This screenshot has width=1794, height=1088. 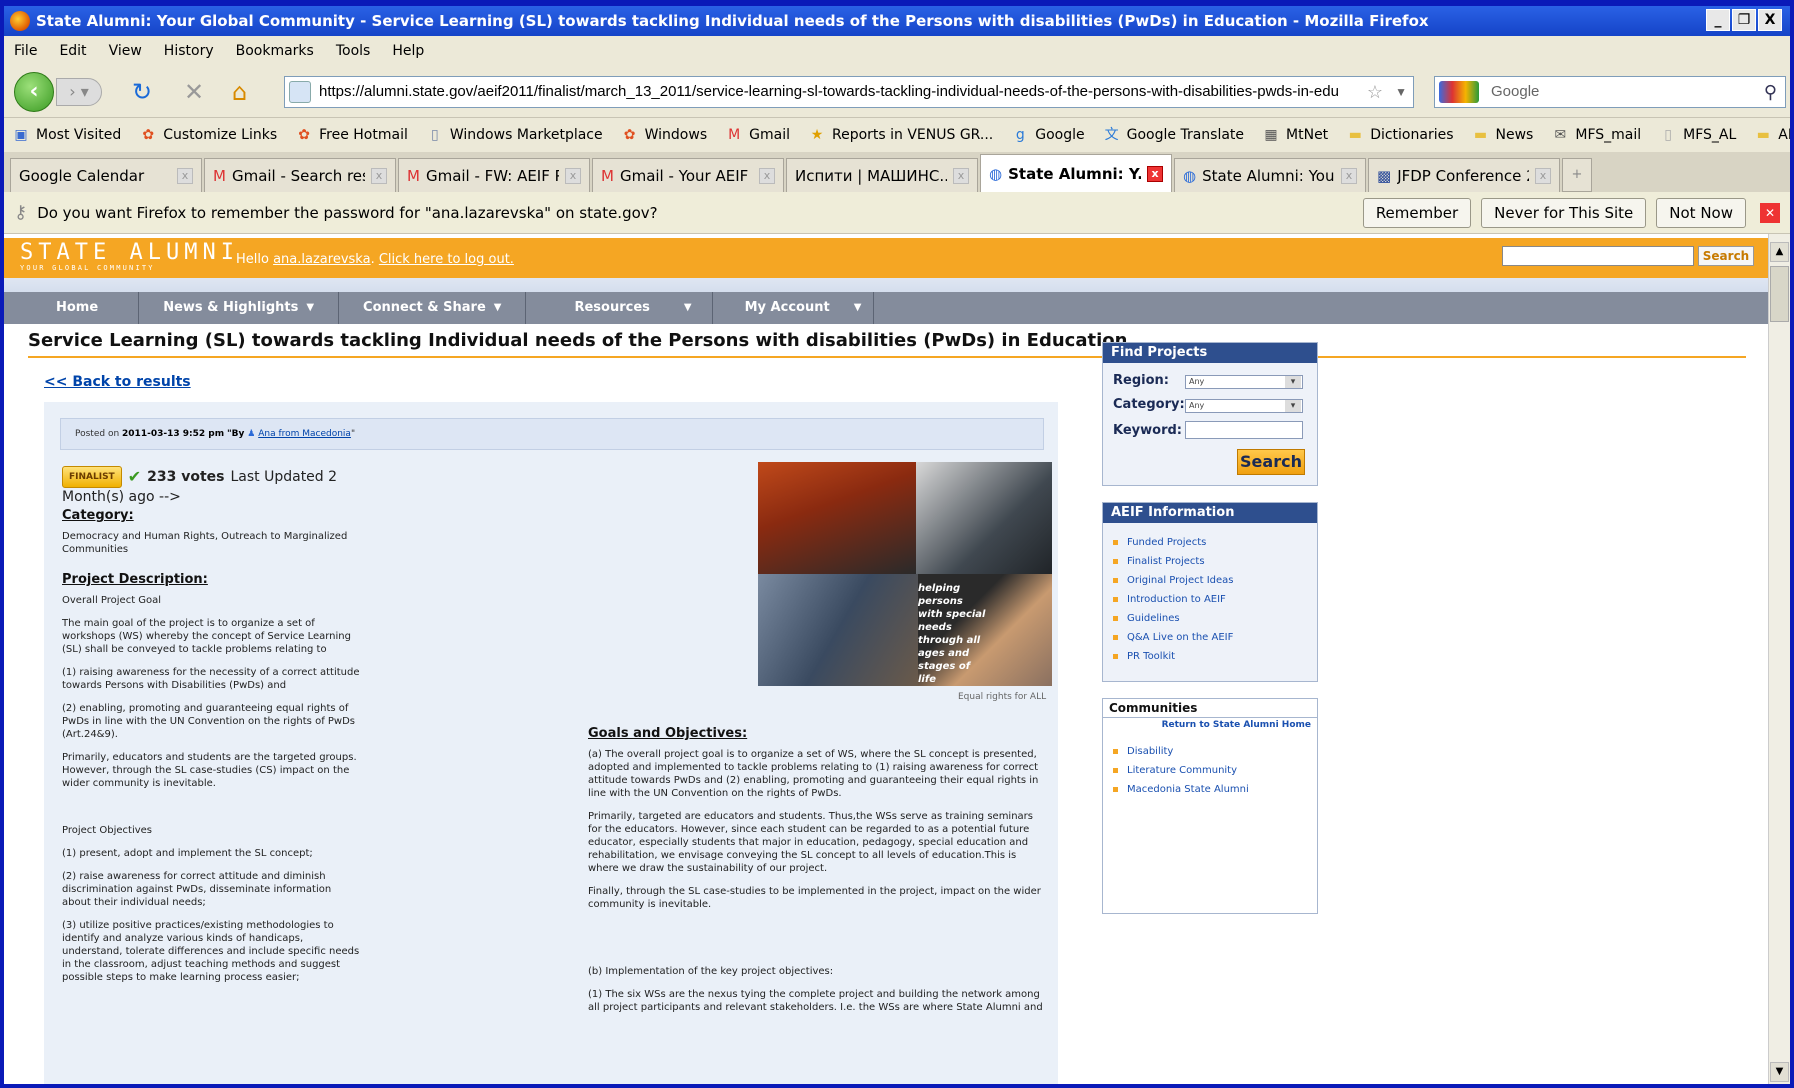 I want to click on site-search-button: Search, so click(x=1726, y=256).